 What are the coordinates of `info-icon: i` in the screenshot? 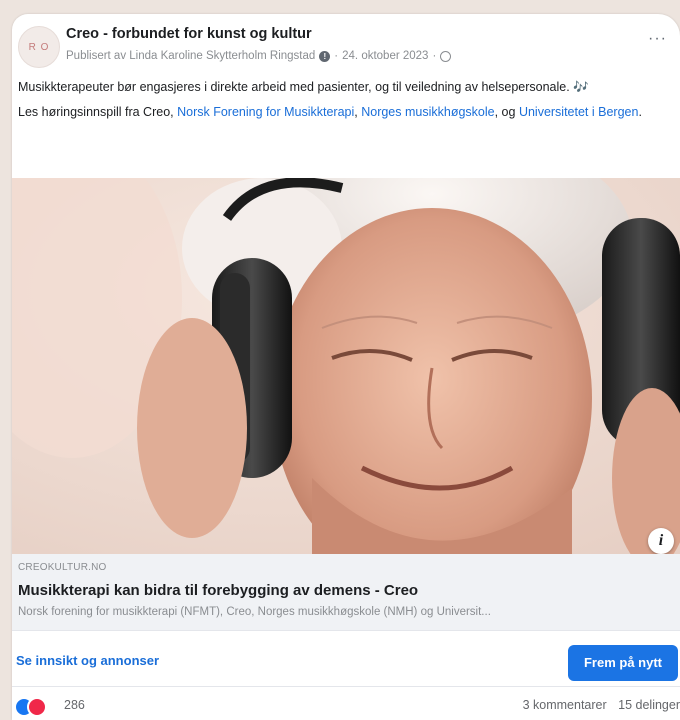 It's located at (661, 541).